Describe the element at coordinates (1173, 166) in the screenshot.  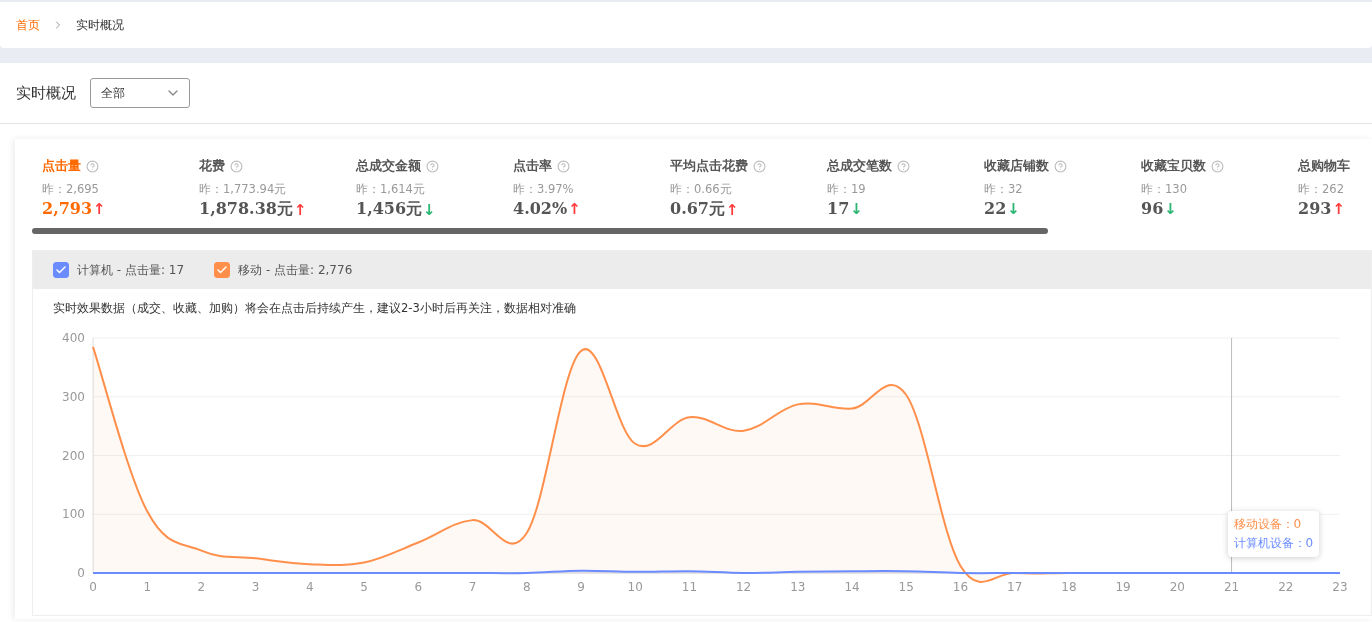
I see `metric-label: 收藏宝贝数` at that location.